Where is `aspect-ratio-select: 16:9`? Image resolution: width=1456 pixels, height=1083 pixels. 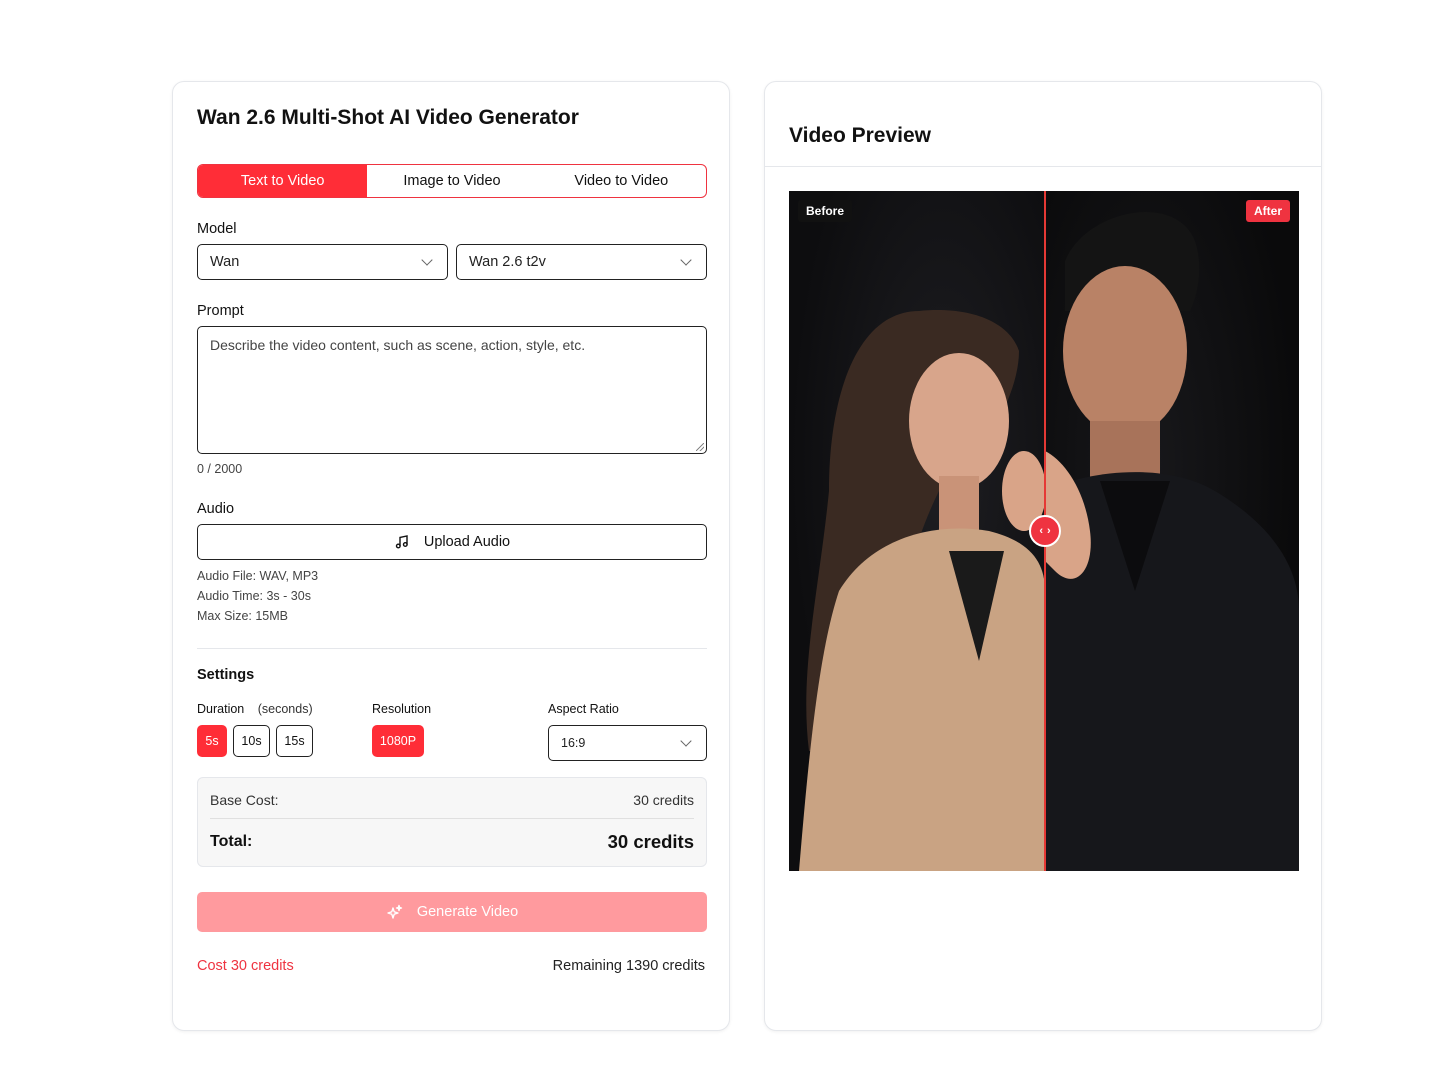 aspect-ratio-select: 16:9 is located at coordinates (627, 743).